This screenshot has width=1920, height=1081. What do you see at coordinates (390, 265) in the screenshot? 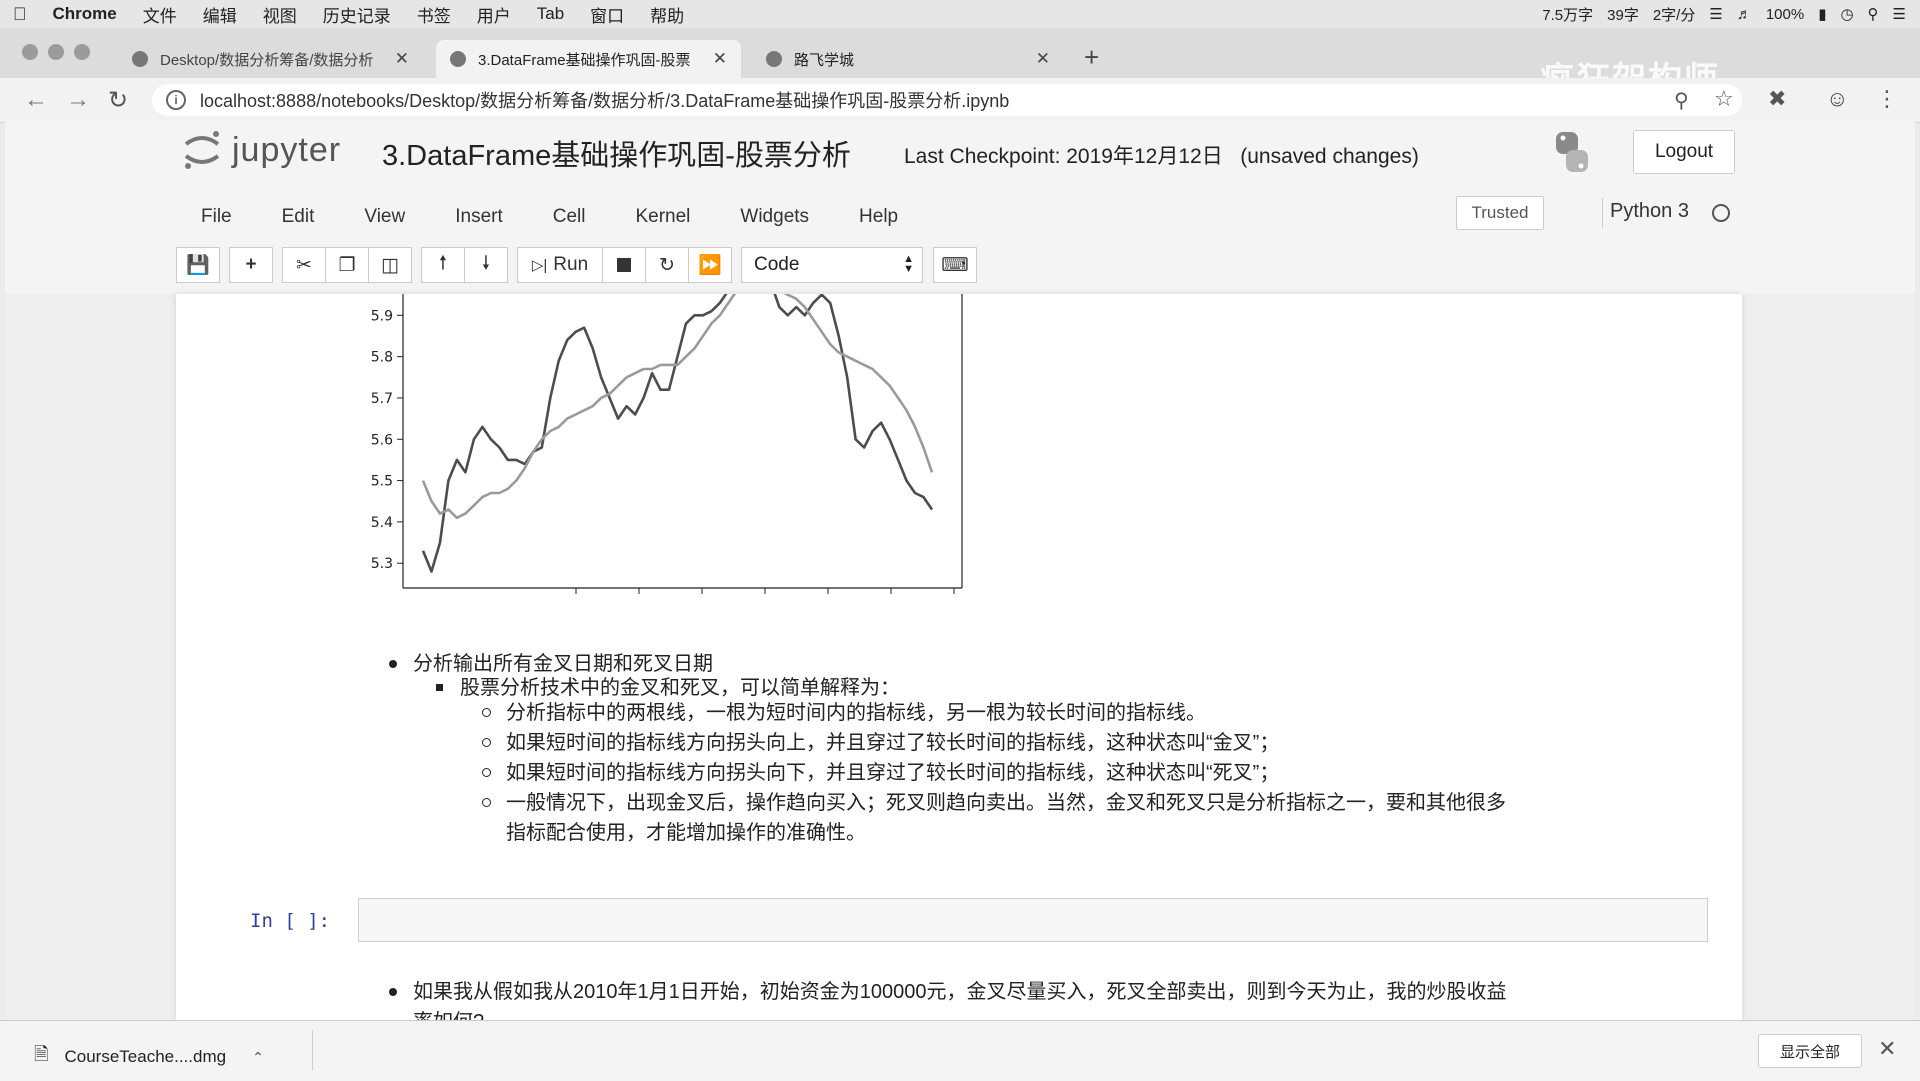
I see `paste-button: ◫` at bounding box center [390, 265].